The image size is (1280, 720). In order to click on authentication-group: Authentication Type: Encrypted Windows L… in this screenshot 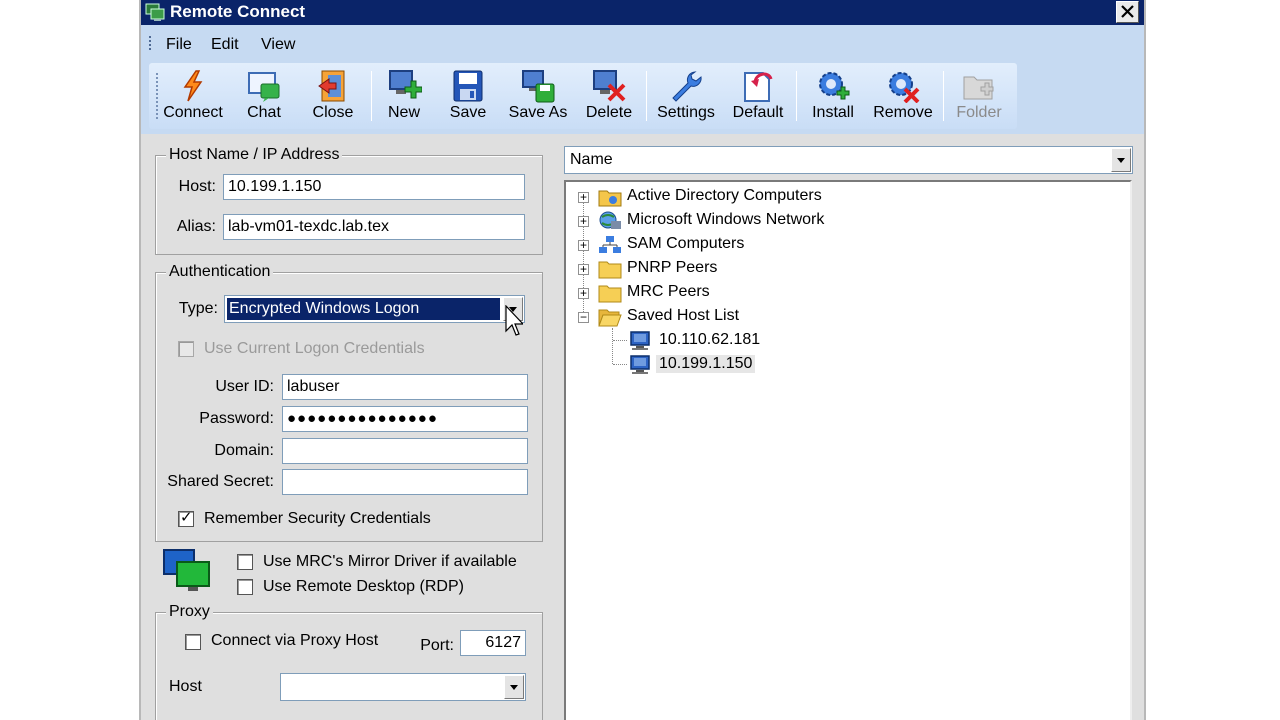, I will do `click(349, 402)`.